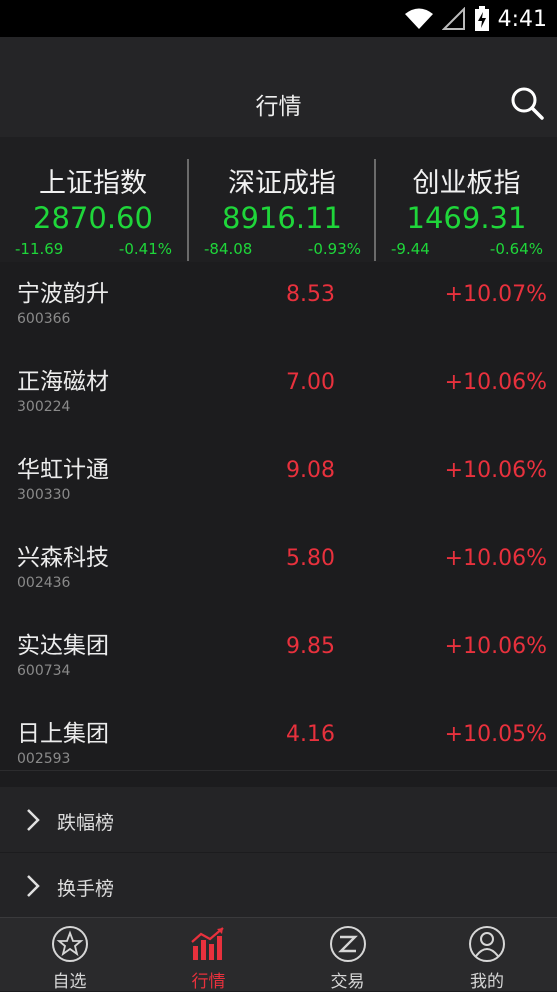  What do you see at coordinates (228, 249) in the screenshot?
I see `index-change: -84.08` at bounding box center [228, 249].